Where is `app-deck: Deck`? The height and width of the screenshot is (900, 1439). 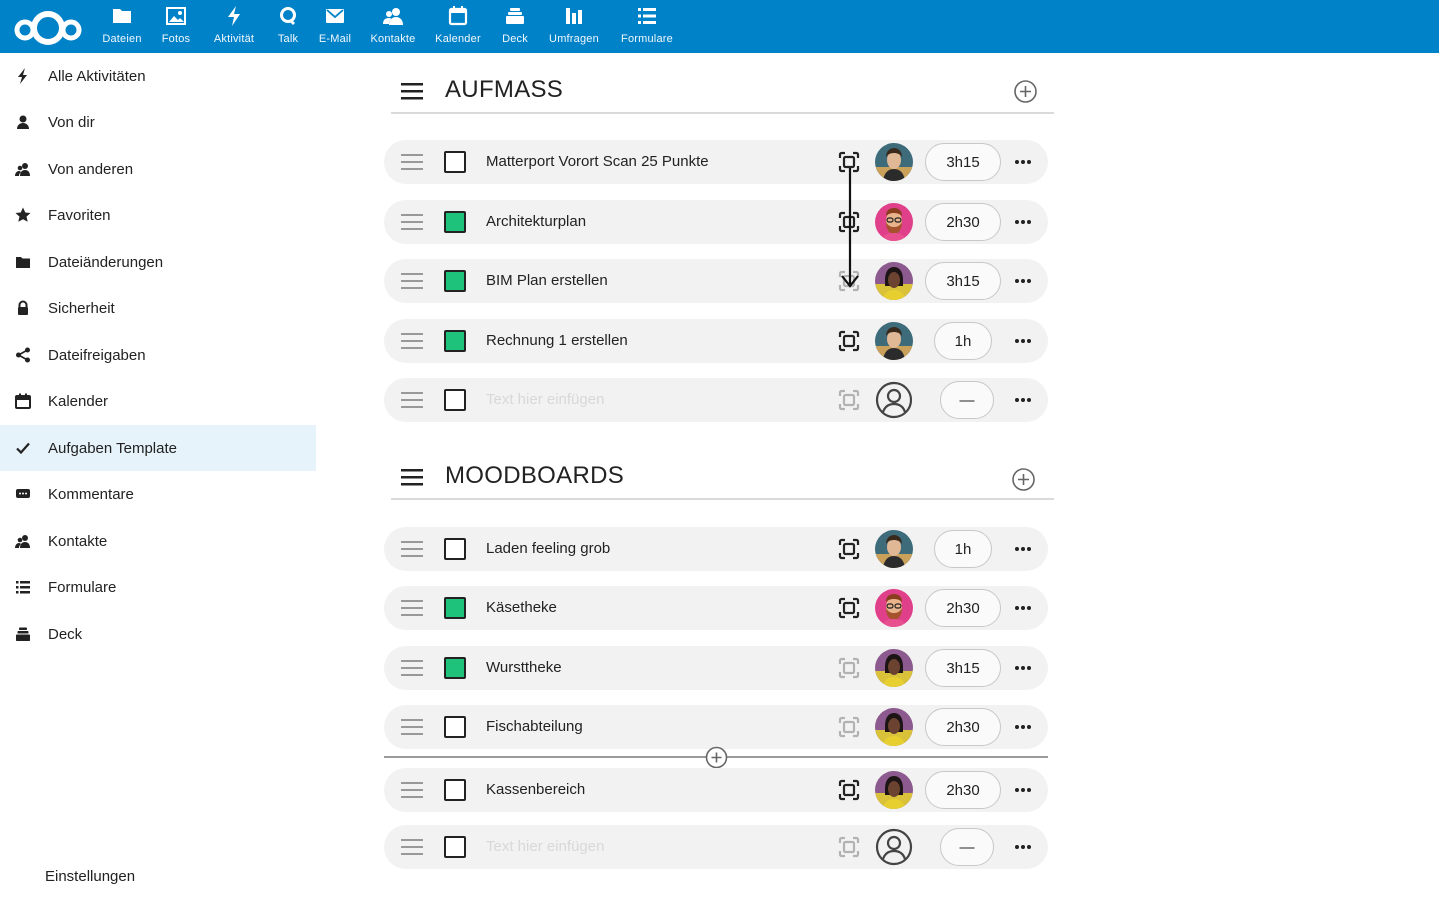 app-deck: Deck is located at coordinates (515, 26).